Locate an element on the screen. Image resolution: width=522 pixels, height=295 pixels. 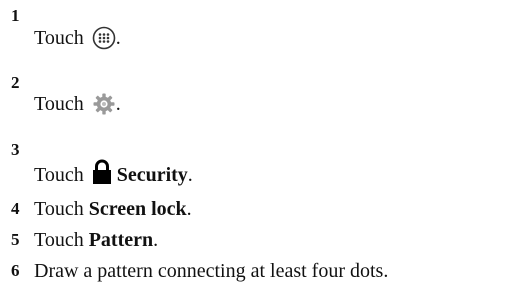
step-number: 6 is located at coordinates (15, 270).